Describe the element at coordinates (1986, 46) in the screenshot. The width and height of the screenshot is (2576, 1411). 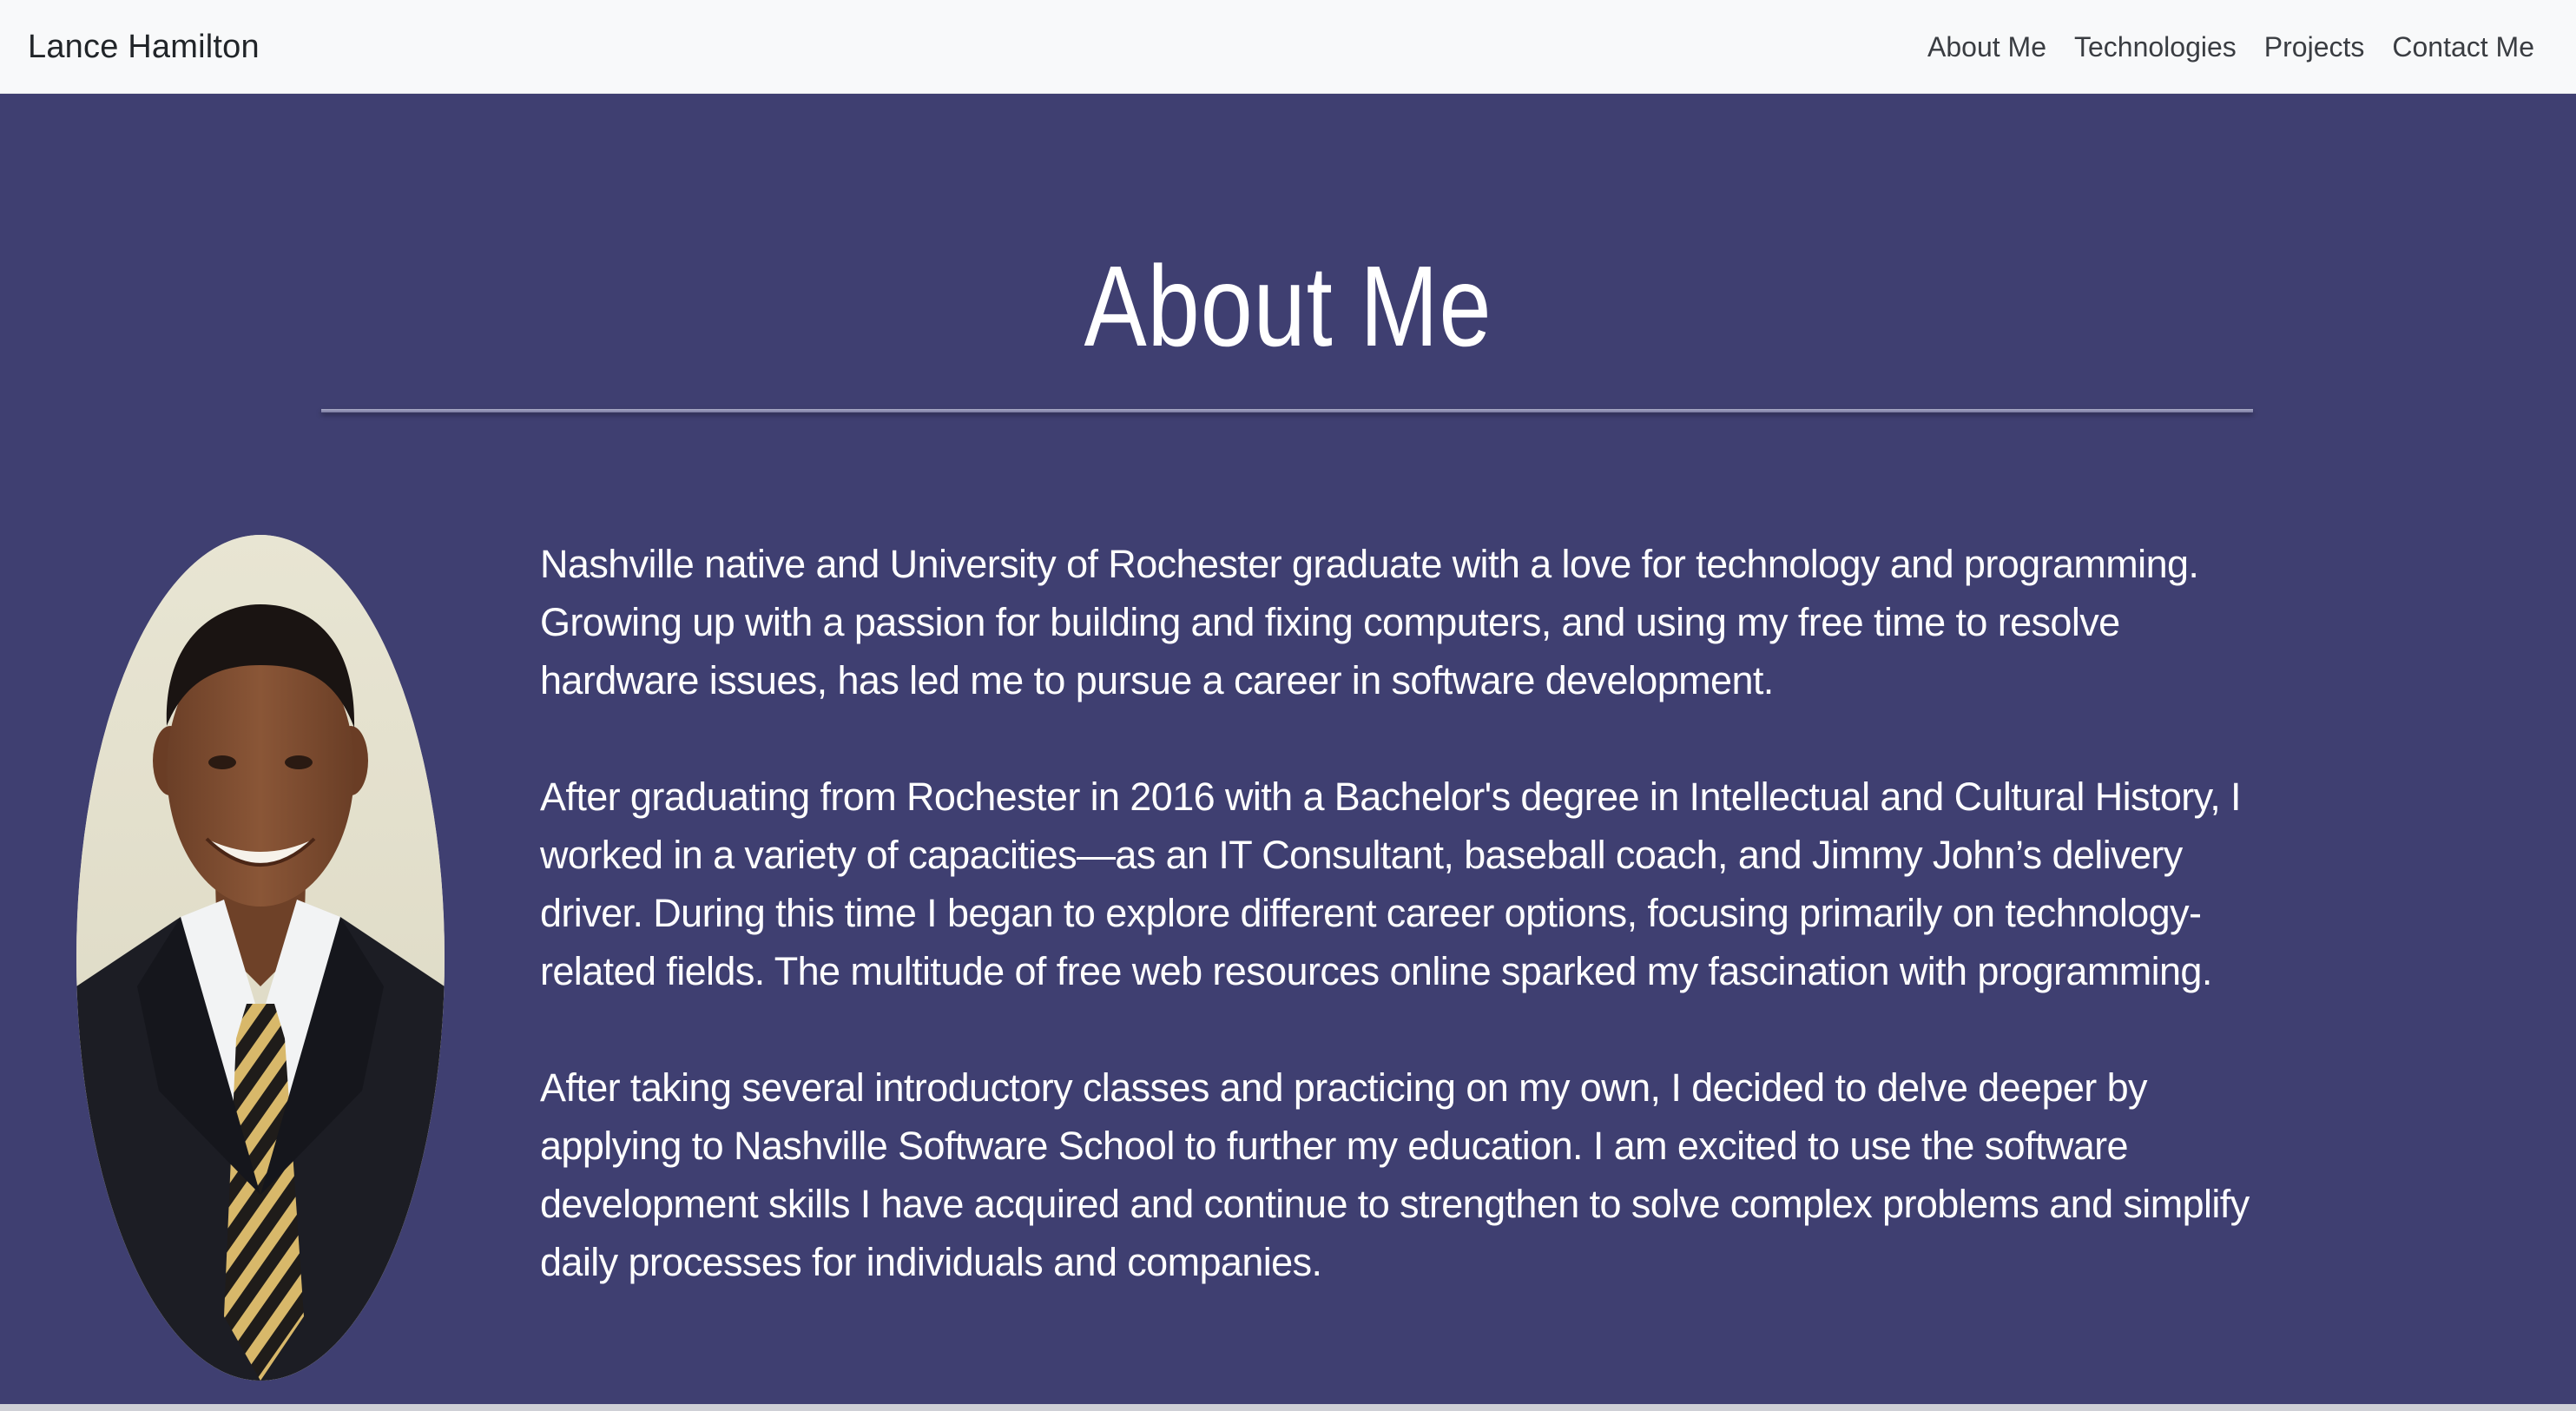
I see `nav-link-about-me: About Me` at that location.